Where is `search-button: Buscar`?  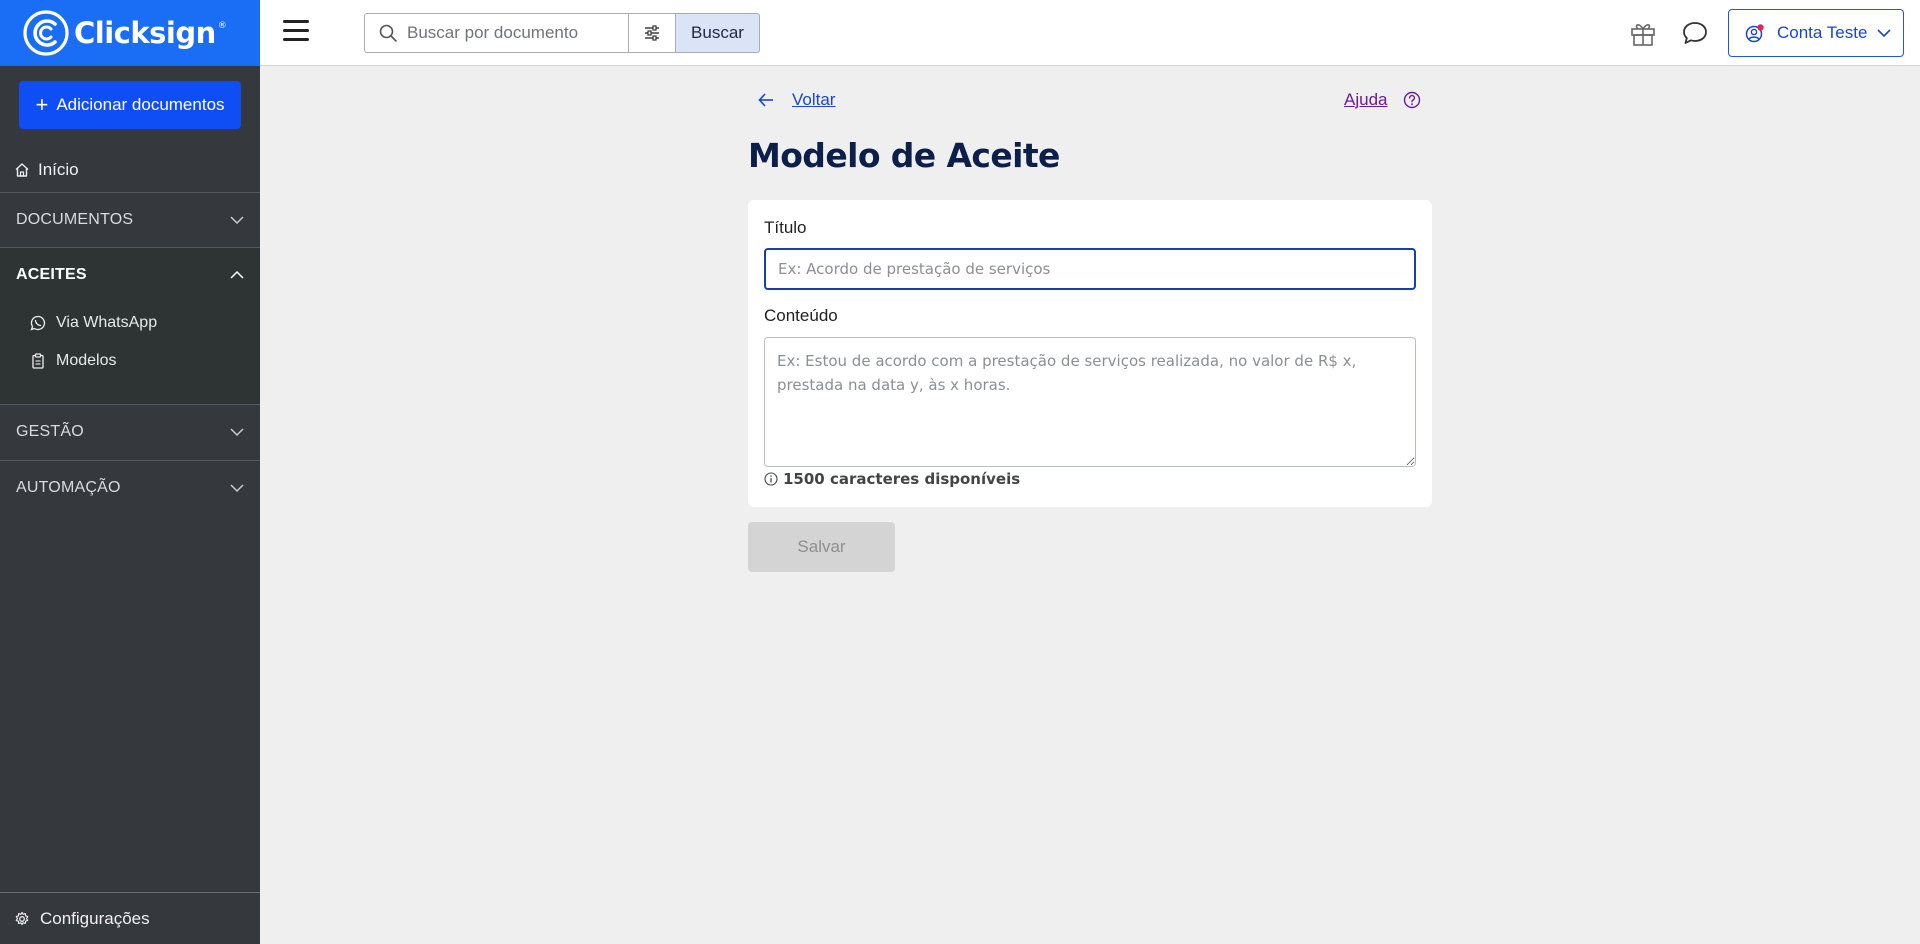 search-button: Buscar is located at coordinates (718, 33).